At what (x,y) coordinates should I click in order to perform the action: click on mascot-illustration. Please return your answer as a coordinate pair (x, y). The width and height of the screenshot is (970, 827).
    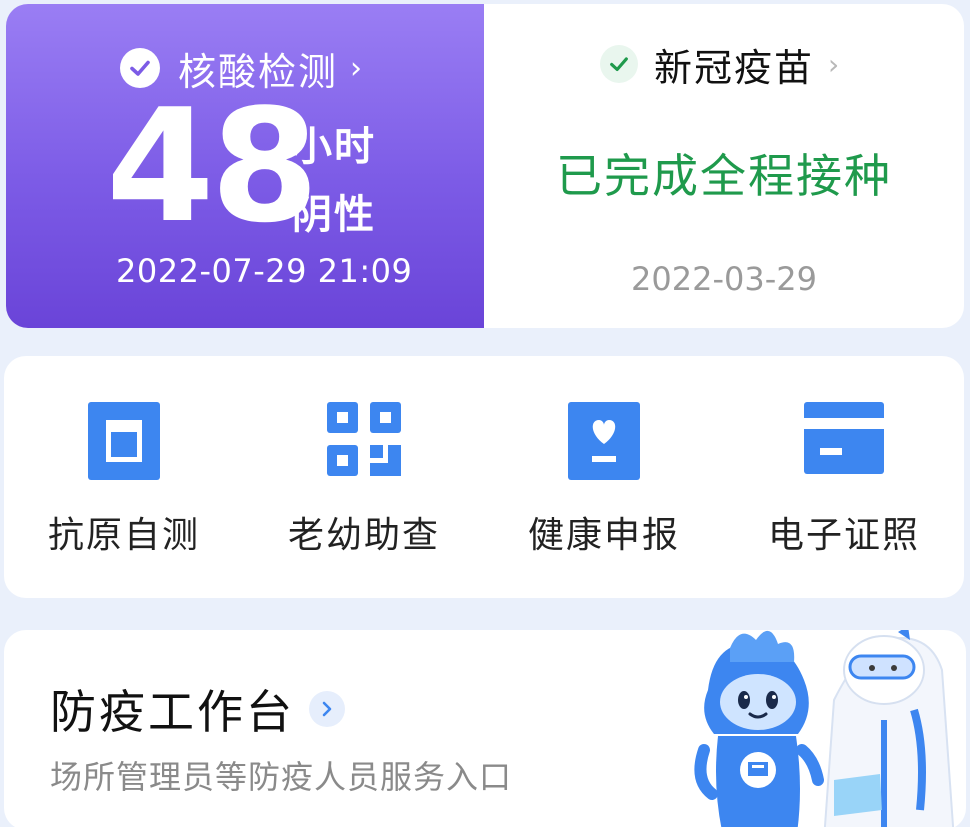
    Looking at the image, I should click on (824, 728).